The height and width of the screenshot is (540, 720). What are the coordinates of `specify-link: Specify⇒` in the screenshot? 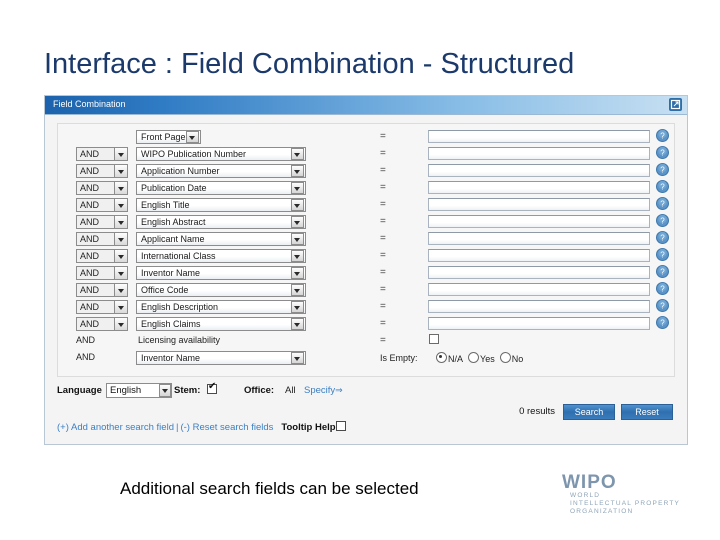 It's located at (323, 390).